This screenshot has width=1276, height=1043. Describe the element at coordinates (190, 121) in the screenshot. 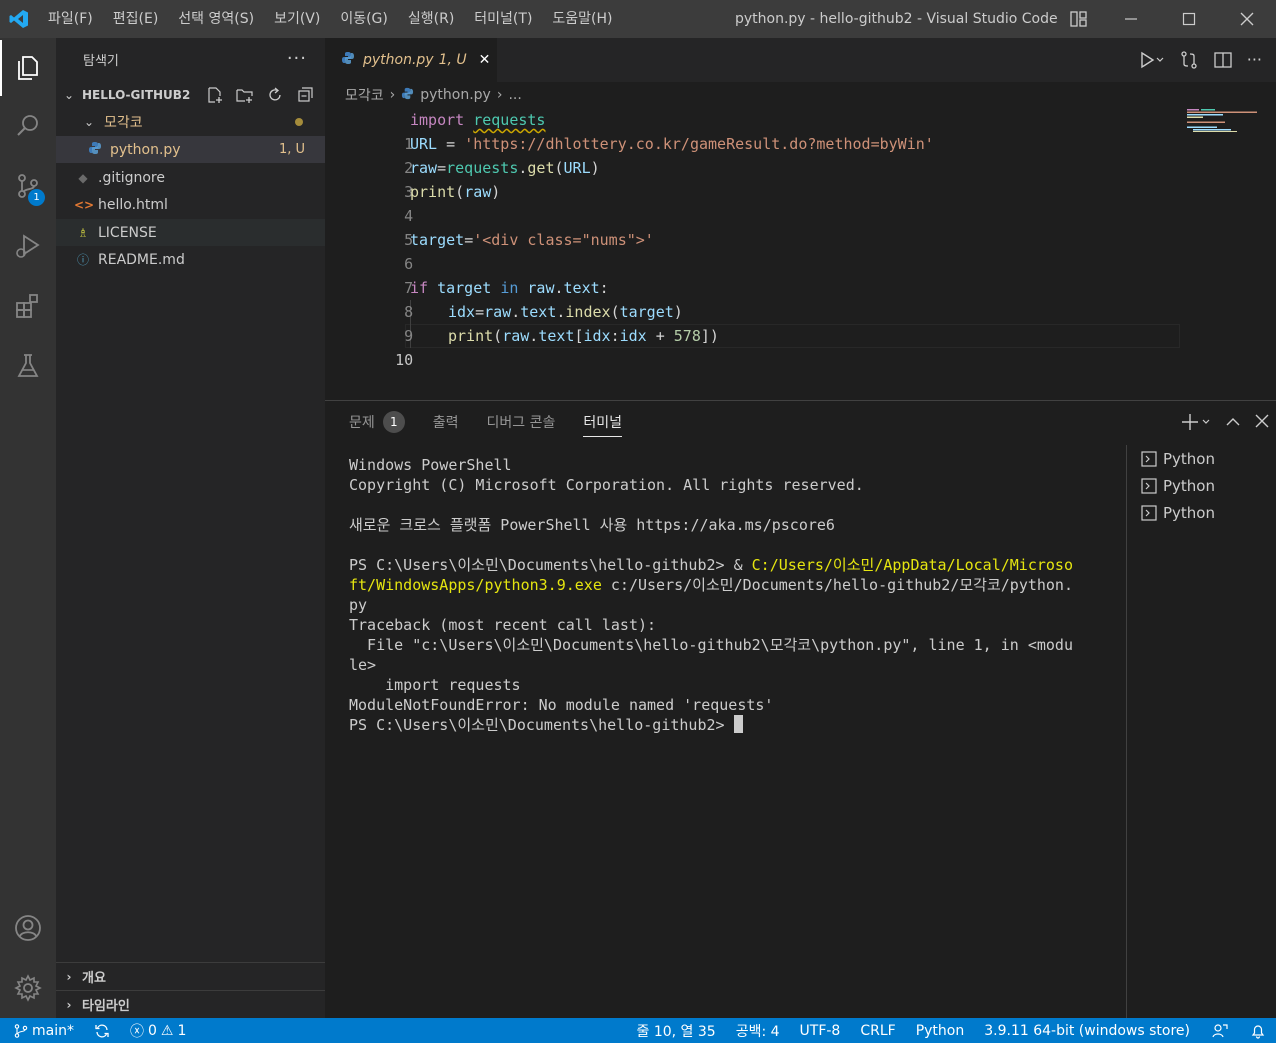

I see `tree-folder-mogakko: ⌄ 모각코` at that location.